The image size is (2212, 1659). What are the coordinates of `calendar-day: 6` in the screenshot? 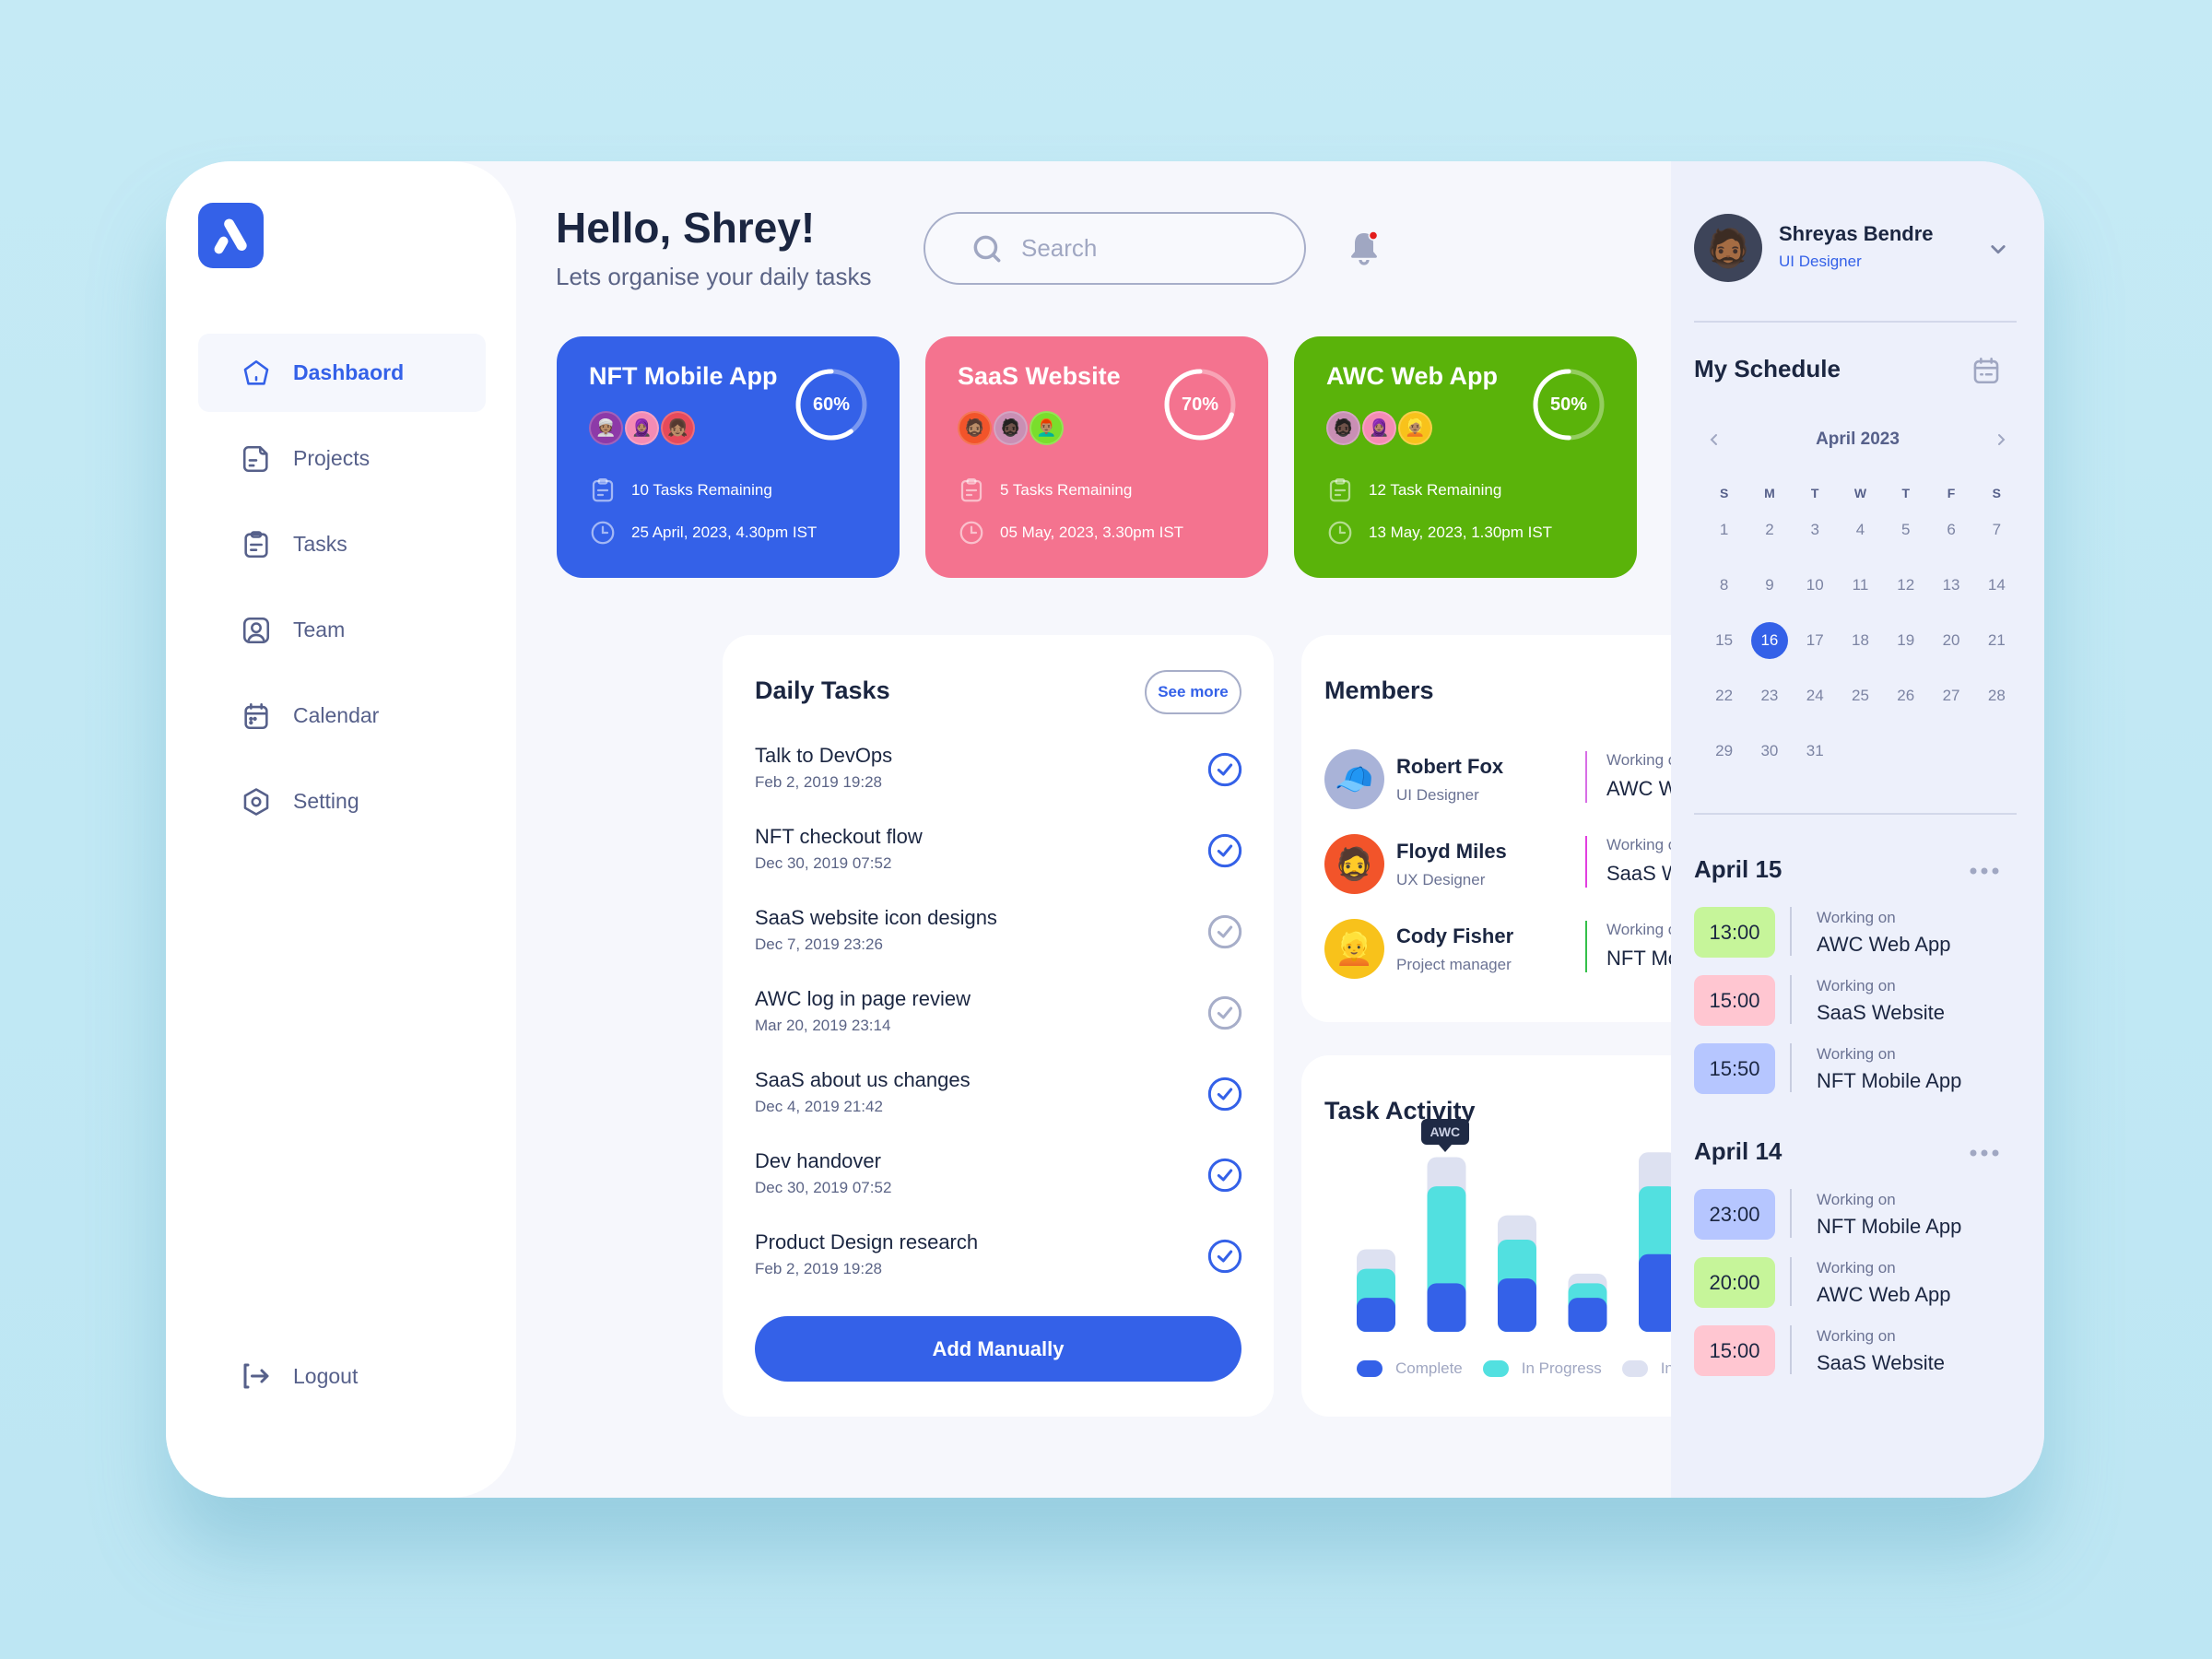 It's located at (1950, 530).